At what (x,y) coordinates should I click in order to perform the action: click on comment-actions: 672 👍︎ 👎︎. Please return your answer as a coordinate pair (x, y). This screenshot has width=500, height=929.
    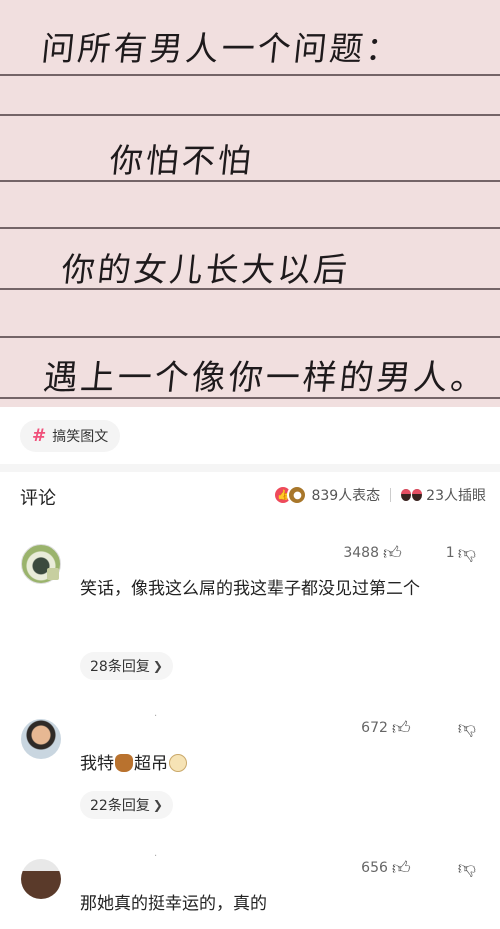
    Looking at the image, I should click on (418, 728).